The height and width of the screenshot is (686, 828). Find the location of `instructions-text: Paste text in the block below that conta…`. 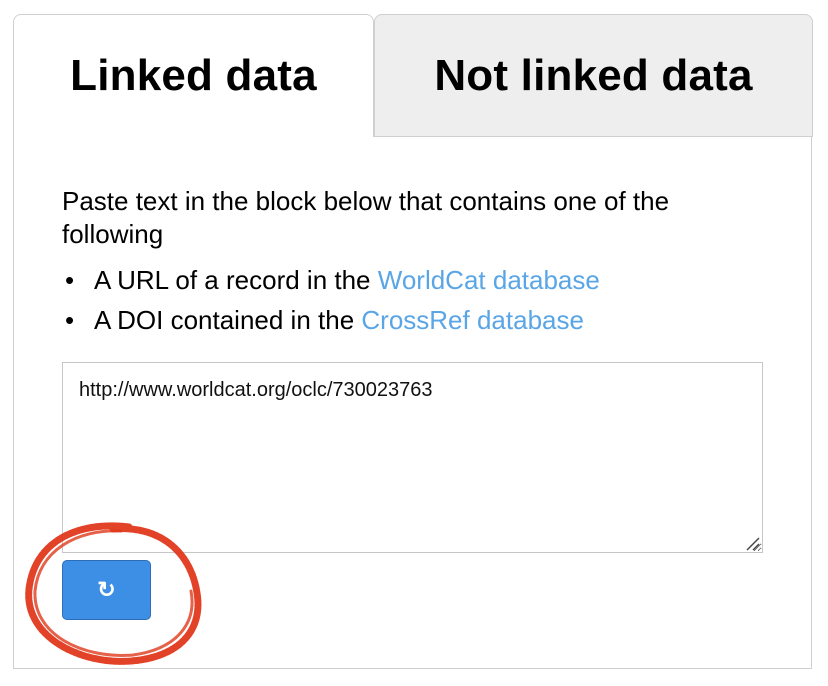

instructions-text: Paste text in the block below that conta… is located at coordinates (366, 217).